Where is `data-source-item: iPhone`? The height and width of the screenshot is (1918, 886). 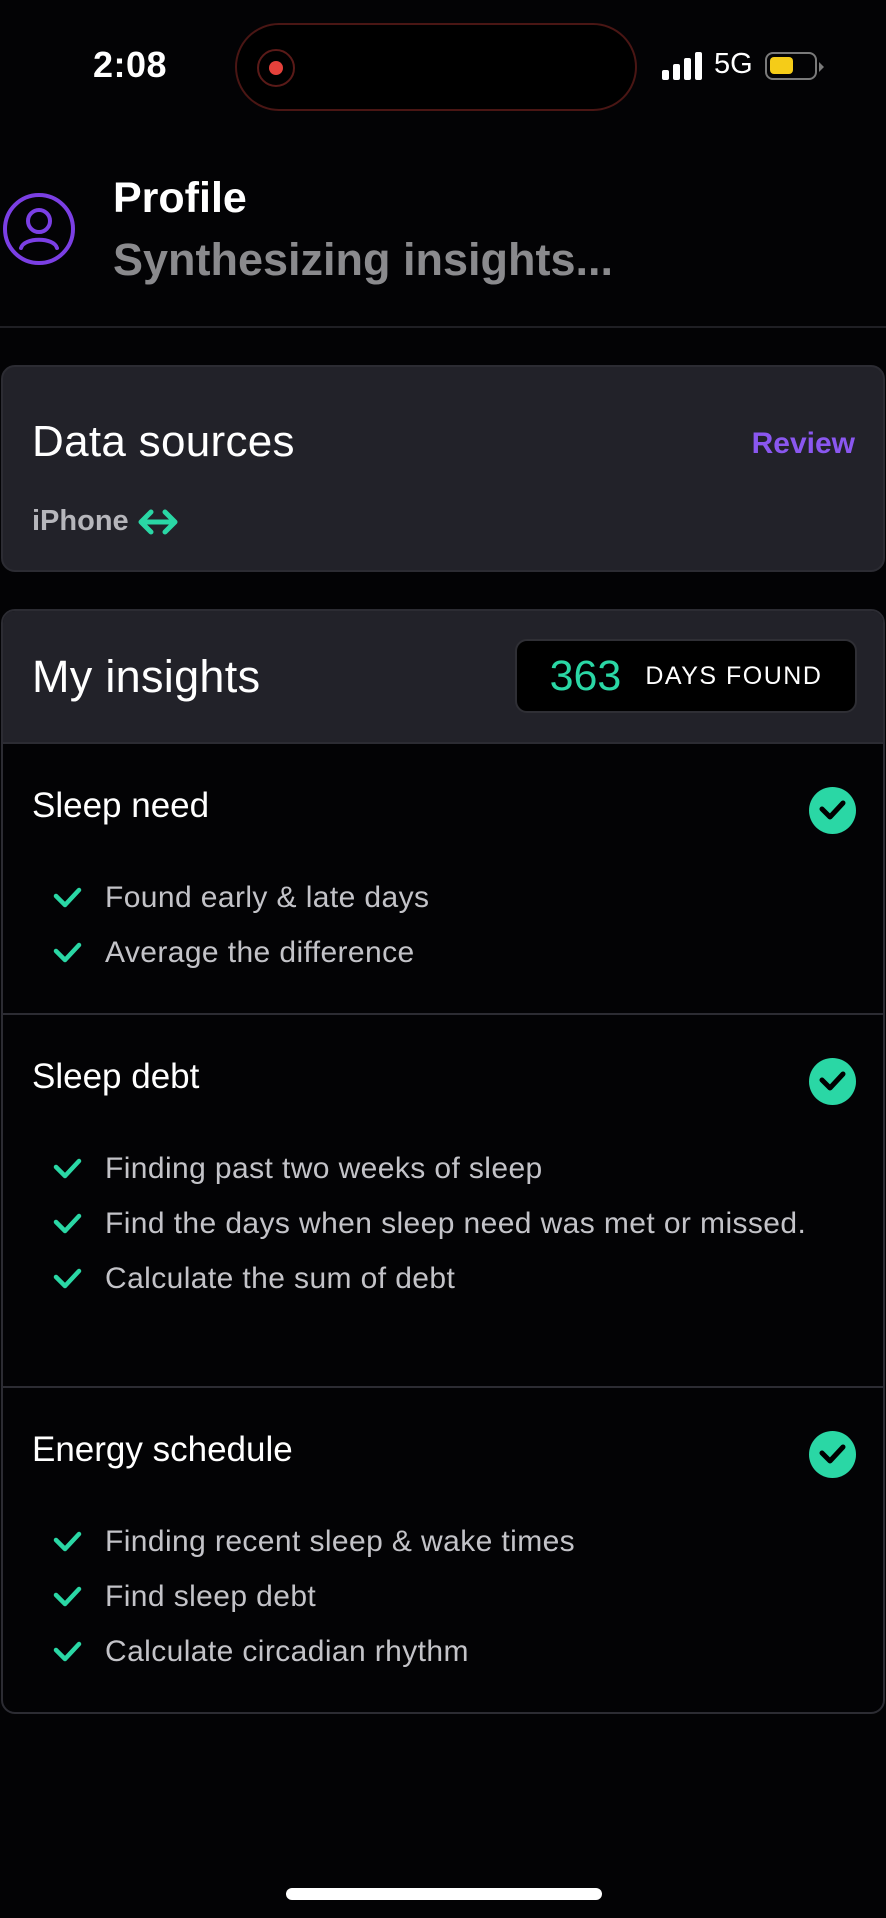 data-source-item: iPhone is located at coordinates (105, 521).